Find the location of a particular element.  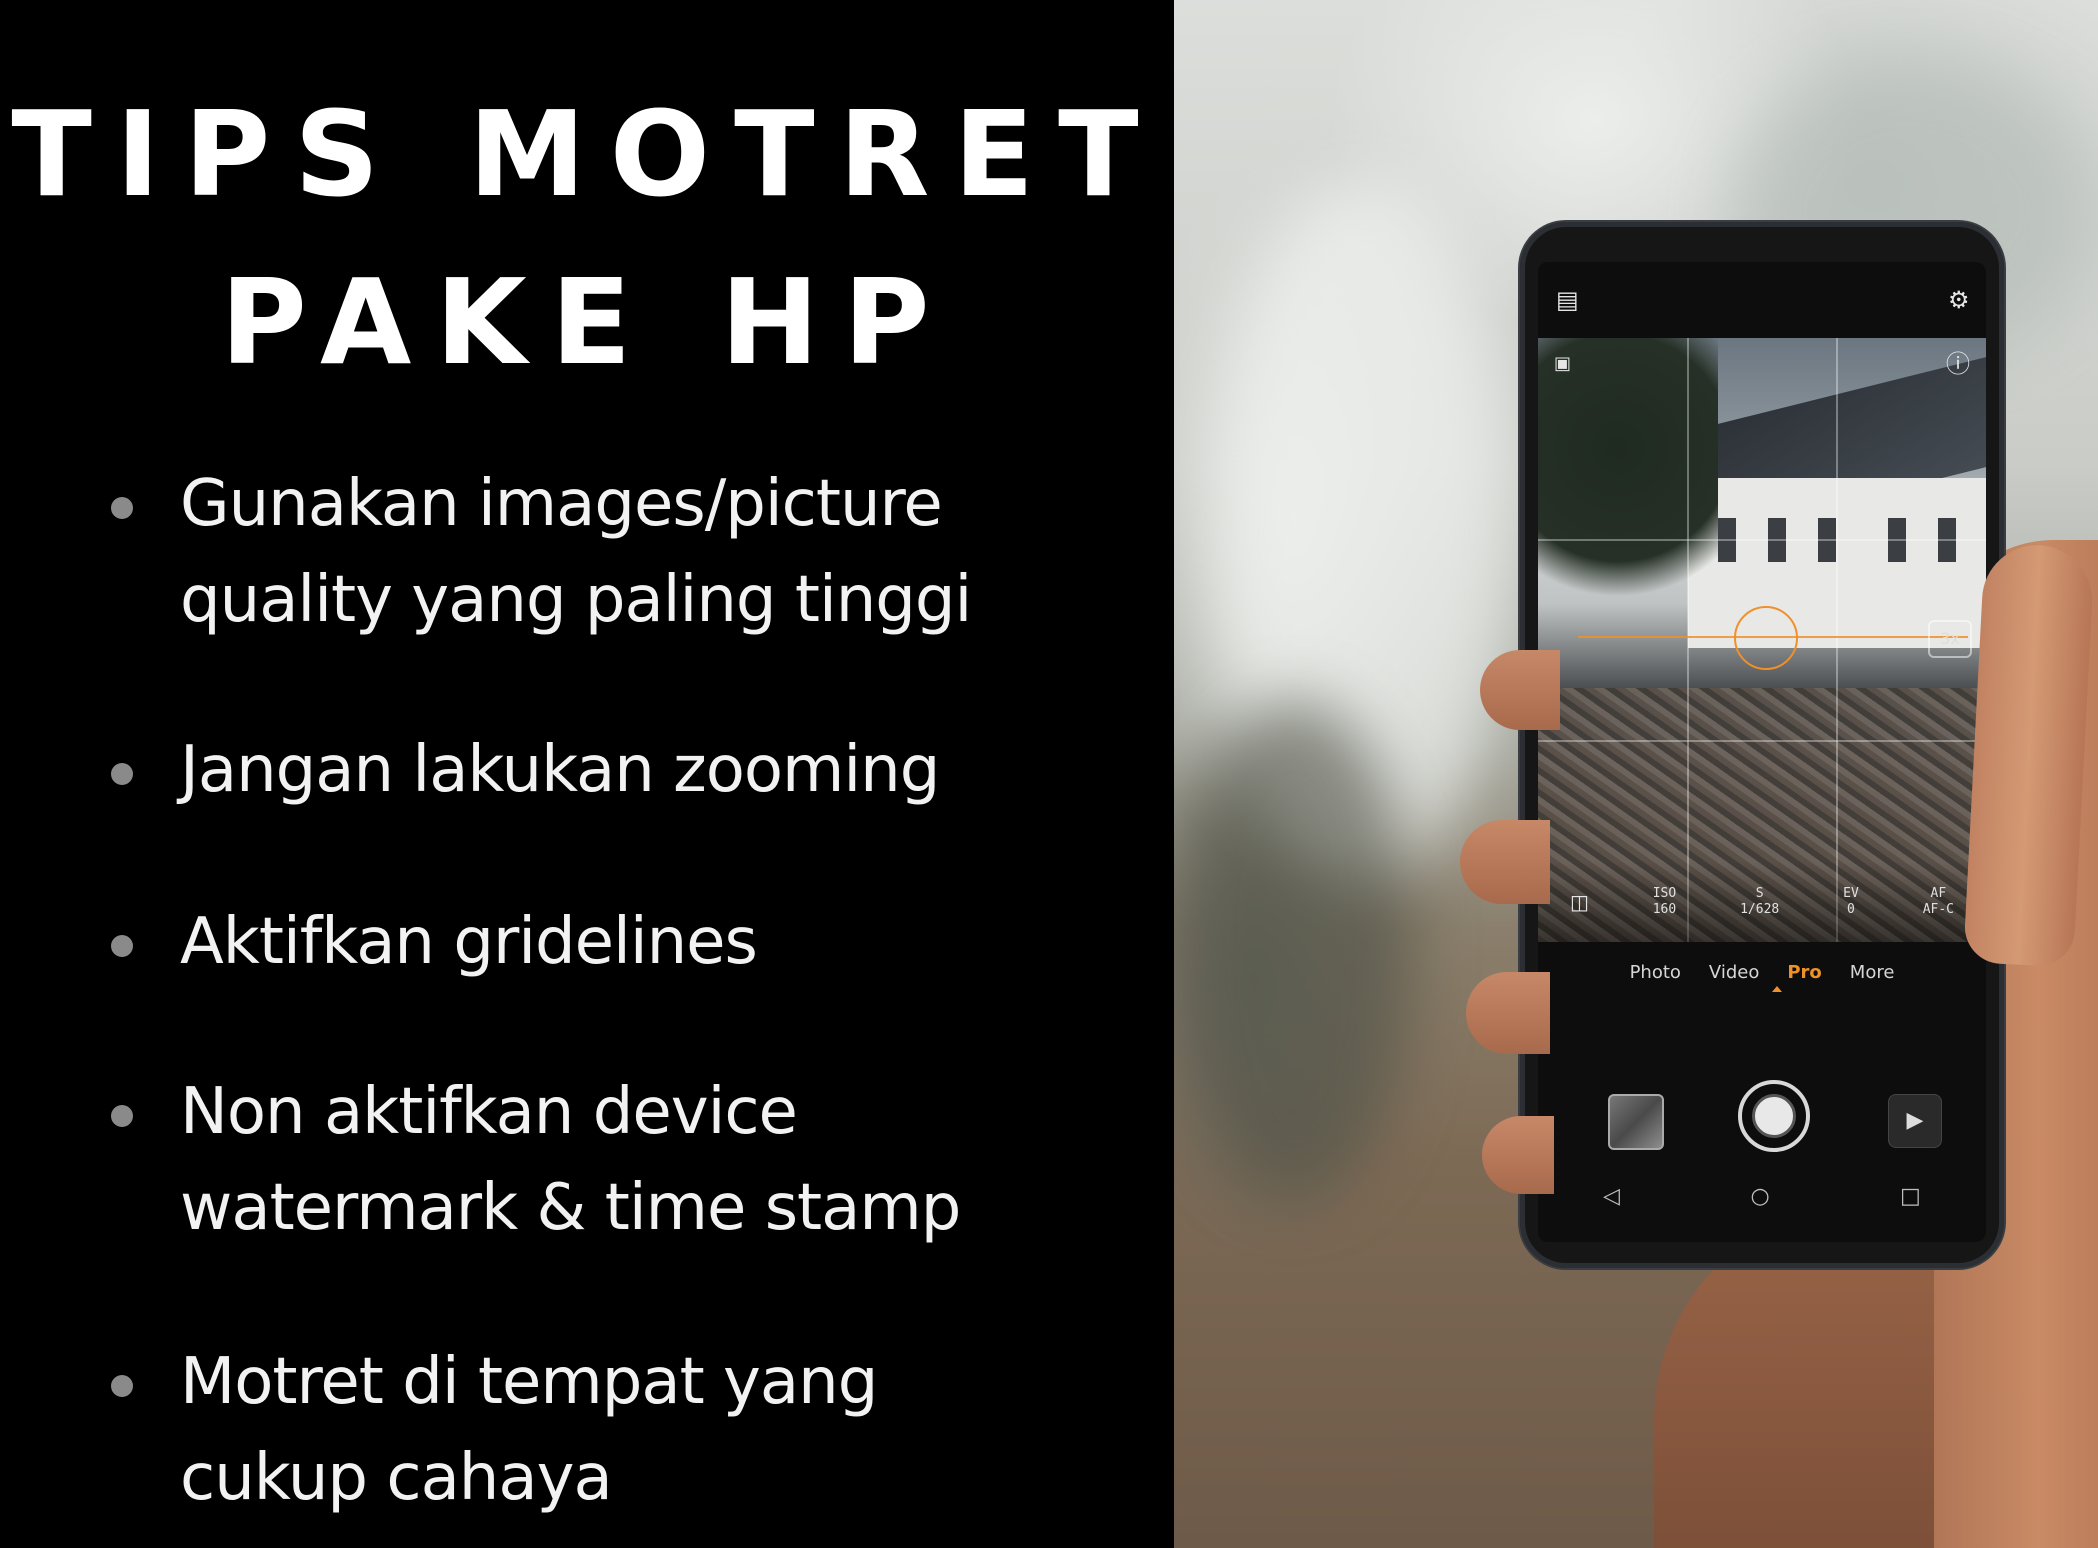

bullet-line: cukup cahaya is located at coordinates (396, 1478).